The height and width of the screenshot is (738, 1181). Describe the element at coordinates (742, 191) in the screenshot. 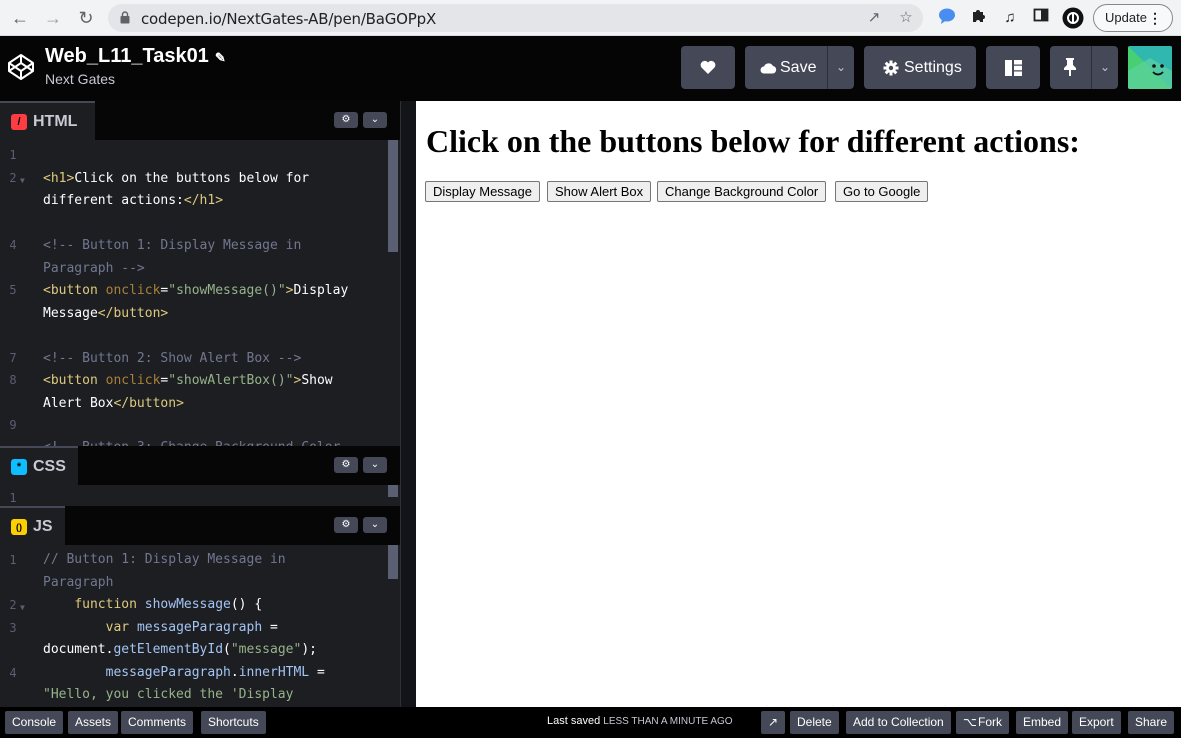

I see `change-background-color-button: Change Background Color` at that location.